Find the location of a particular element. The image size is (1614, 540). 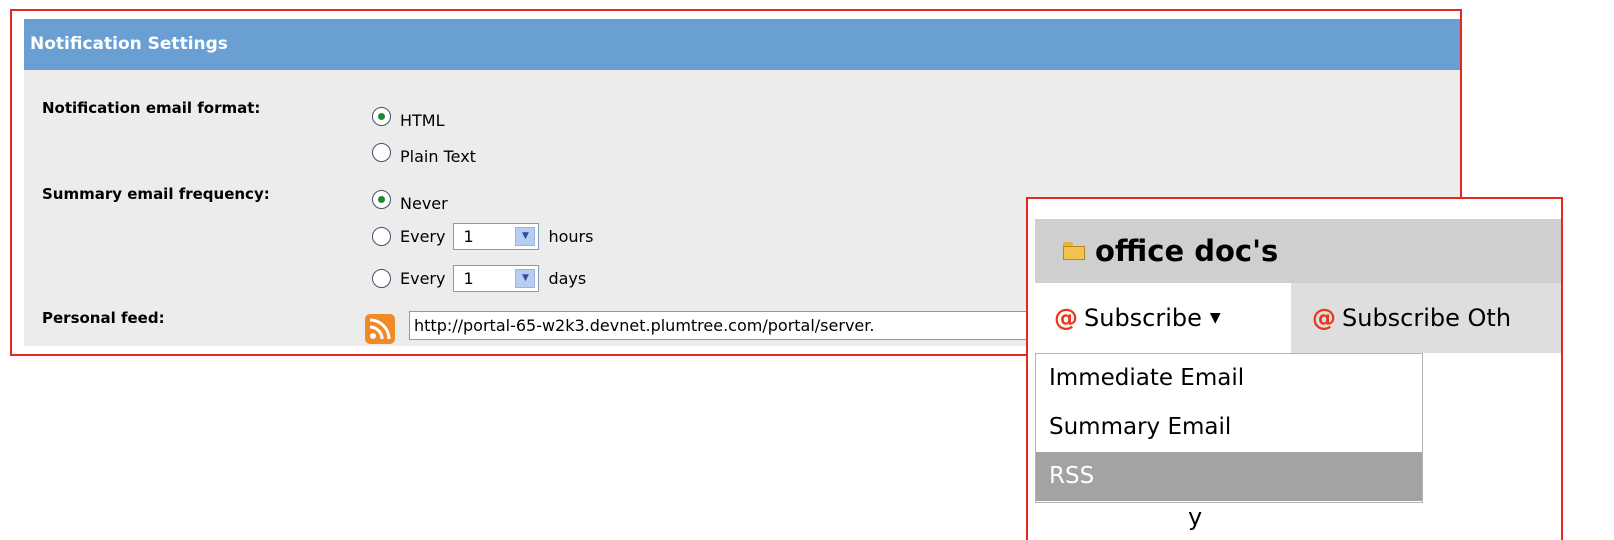

days-select-value: 1 is located at coordinates (468, 278).